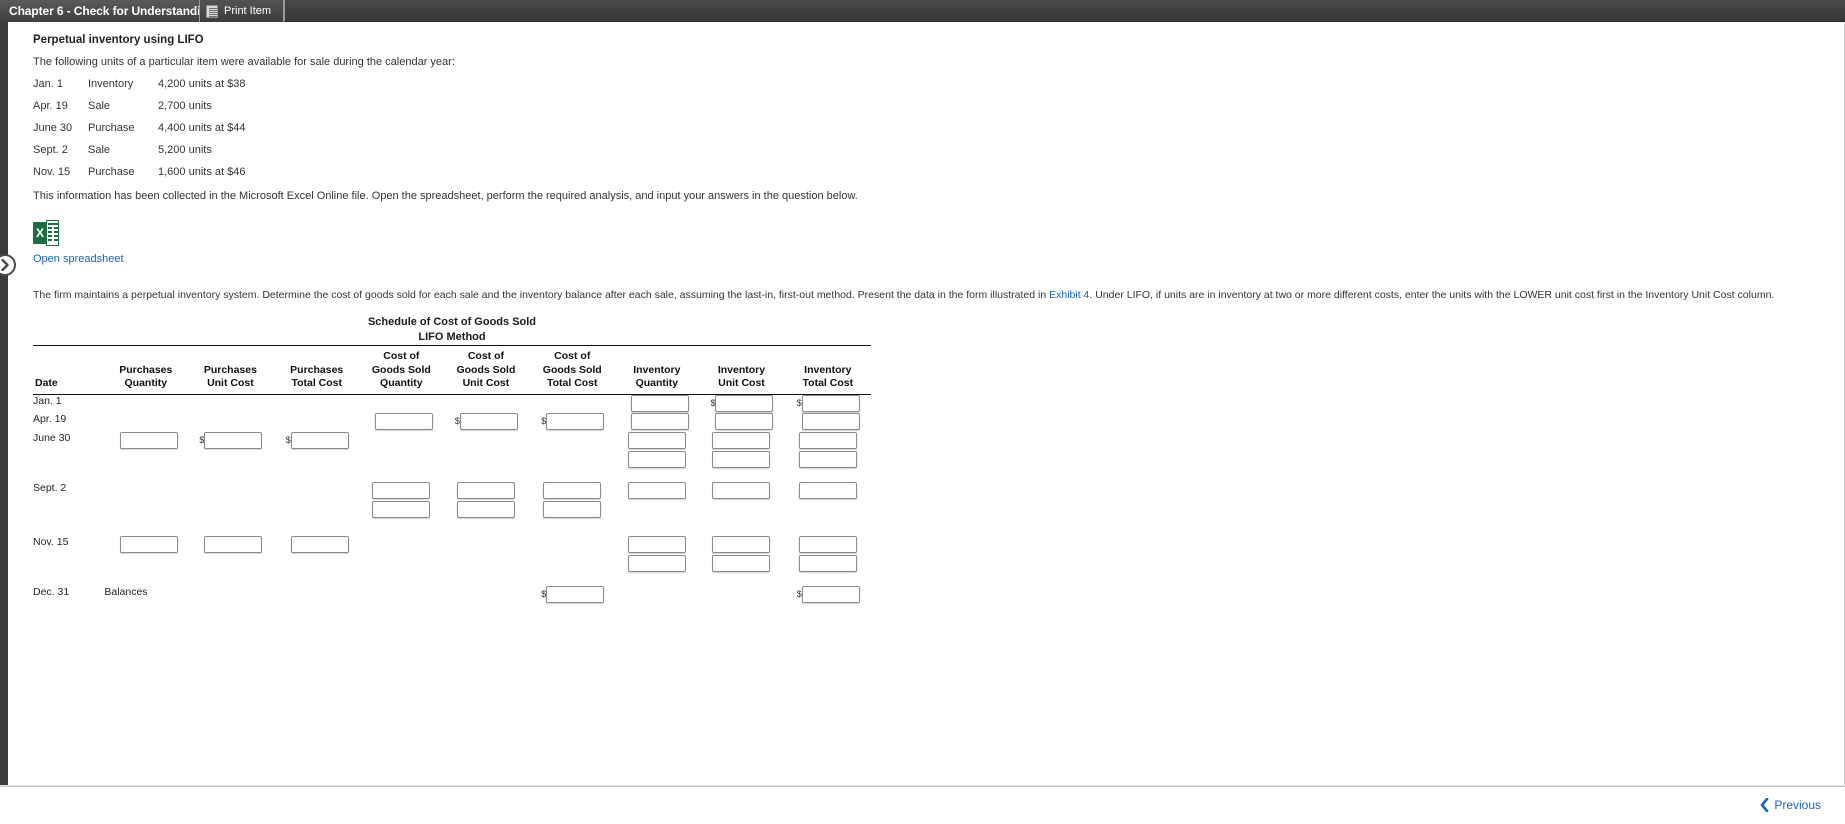  Describe the element at coordinates (741, 490) in the screenshot. I see `input-inventory-unit-cost-sep2-a` at that location.